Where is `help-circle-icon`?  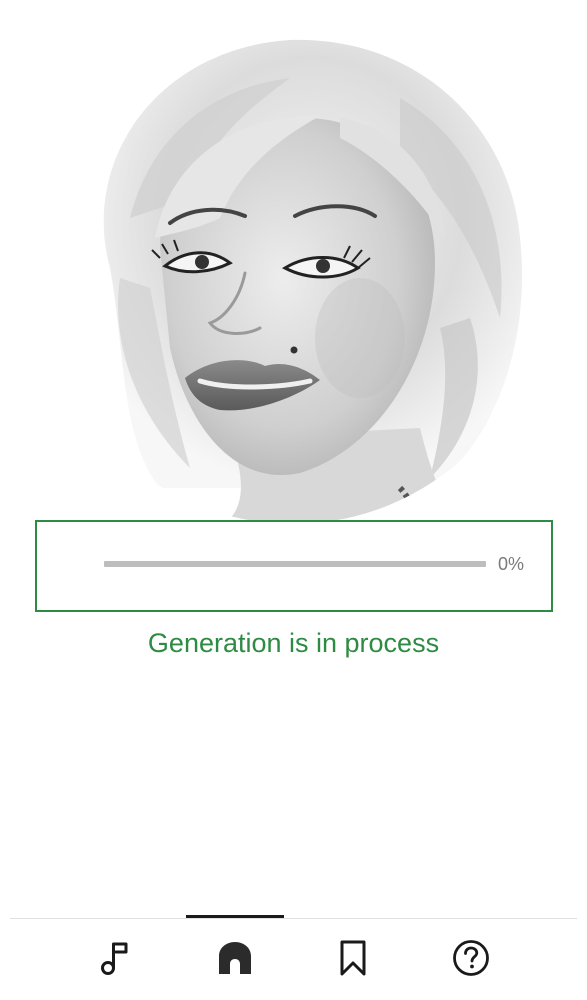
help-circle-icon is located at coordinates (471, 958).